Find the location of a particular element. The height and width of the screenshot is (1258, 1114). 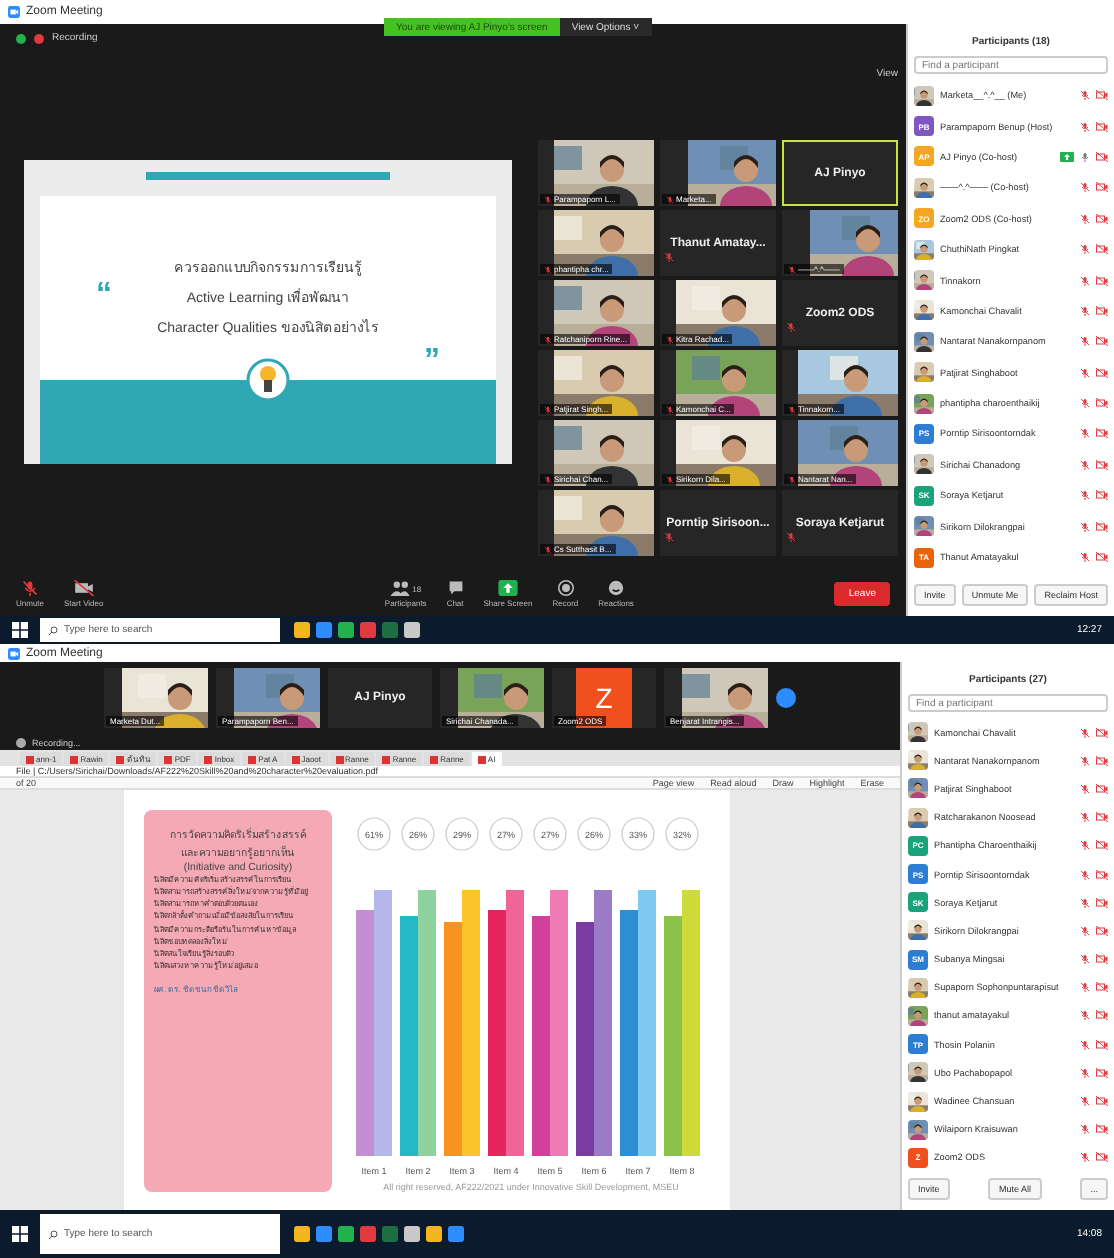

quote-mark: ” is located at coordinates (431, 362).